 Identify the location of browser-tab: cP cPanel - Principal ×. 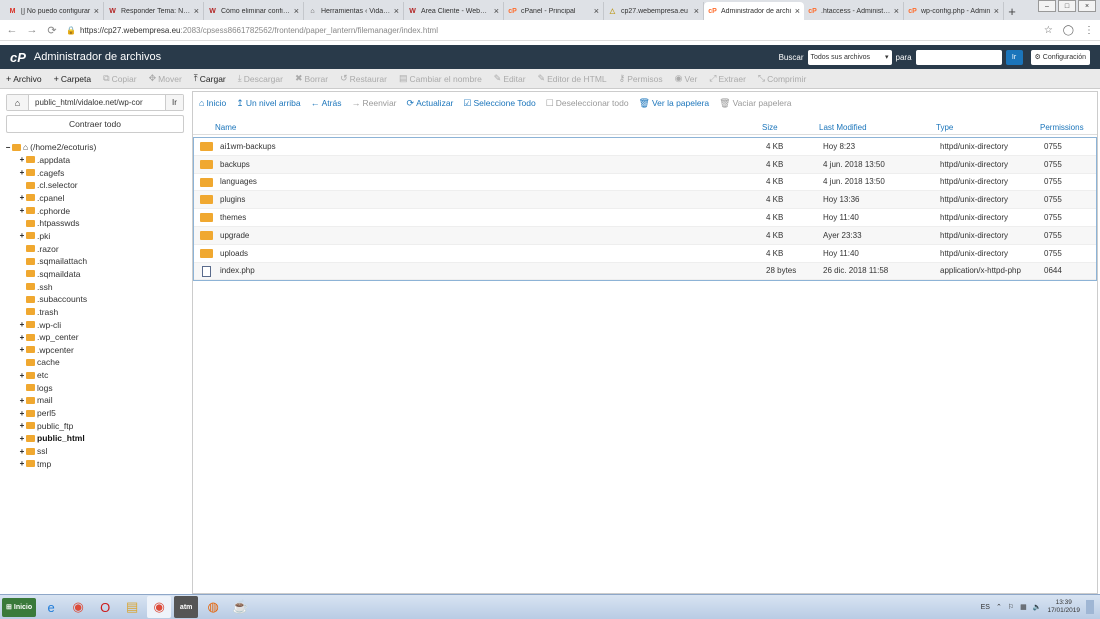
(554, 11).